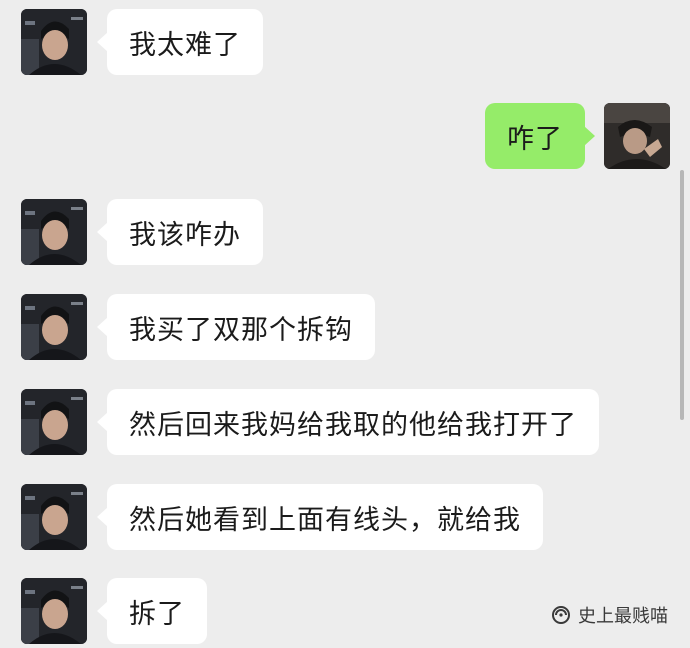  Describe the element at coordinates (185, 45) in the screenshot. I see `message-text: 我太难了` at that location.